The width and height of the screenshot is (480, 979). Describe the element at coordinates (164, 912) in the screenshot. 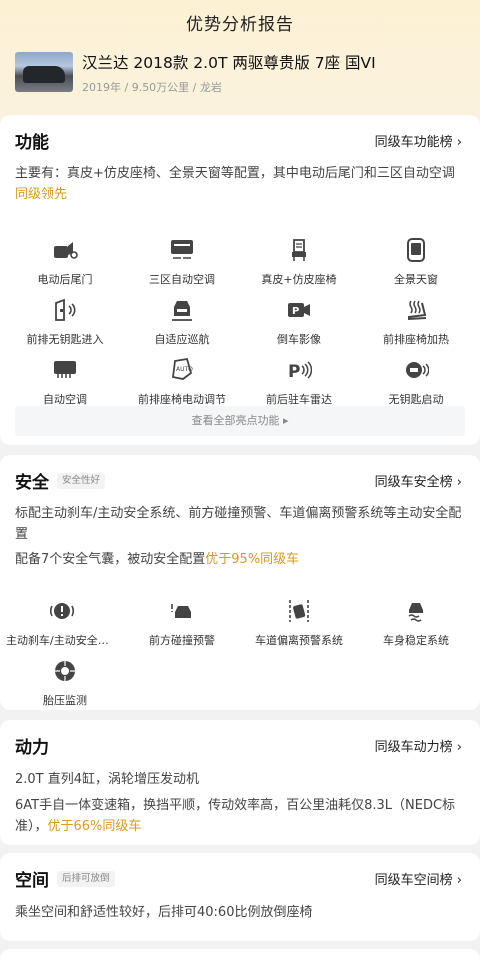

I see `space-description: 乘坐空间和舒适性较好，后排可40:60比例放倒座椅` at that location.